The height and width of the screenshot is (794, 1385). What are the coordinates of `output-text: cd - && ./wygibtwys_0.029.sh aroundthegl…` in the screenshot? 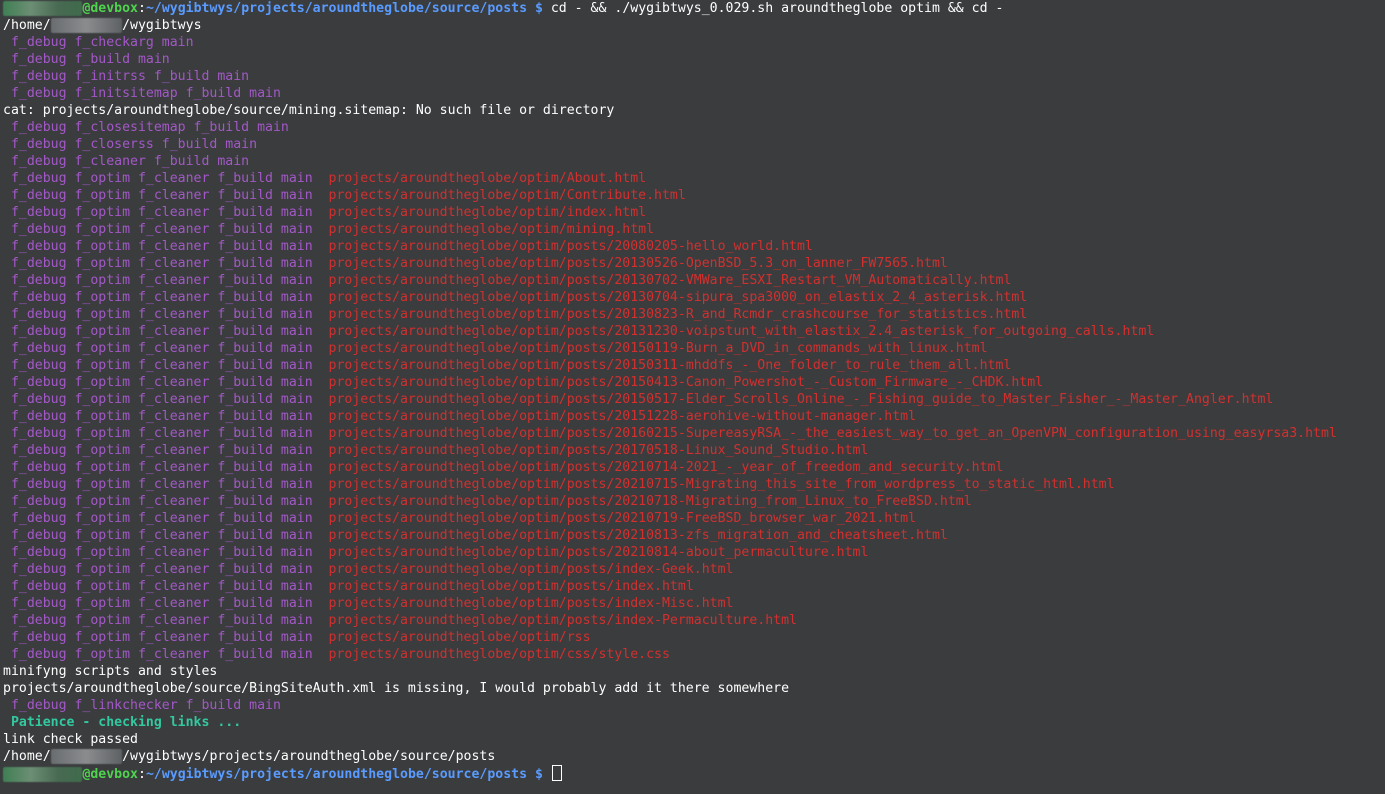 It's located at (773, 8).